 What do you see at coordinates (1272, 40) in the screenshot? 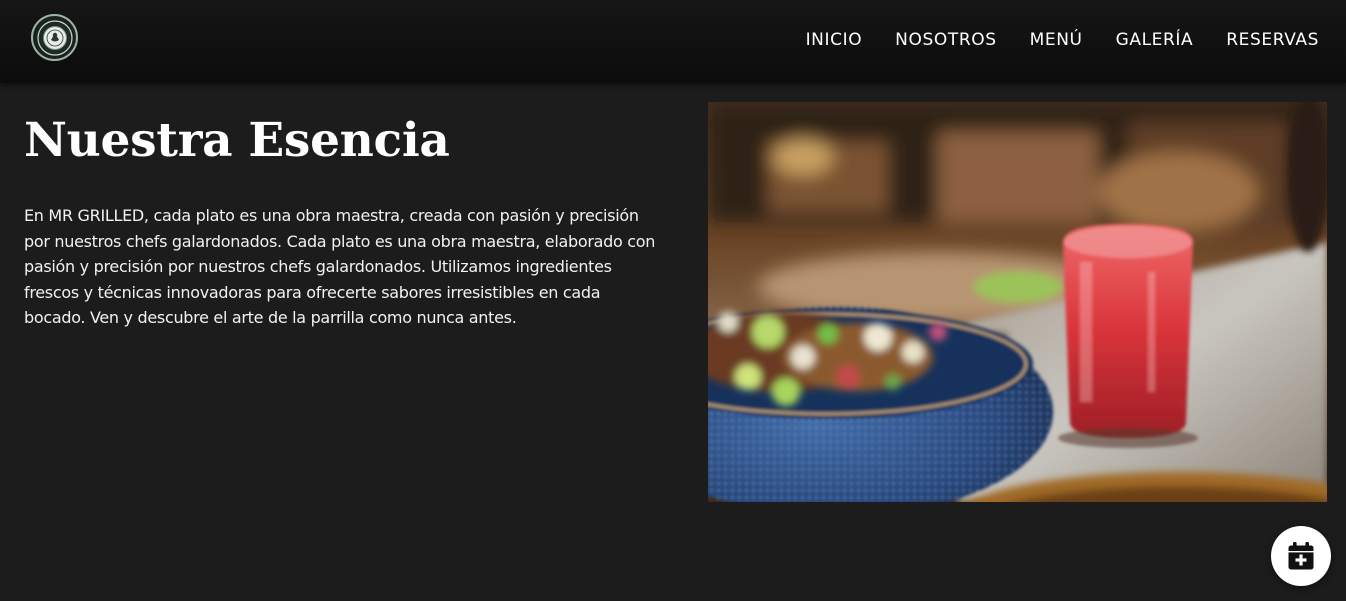
I see `nav-link-reservas: RESERVAS` at bounding box center [1272, 40].